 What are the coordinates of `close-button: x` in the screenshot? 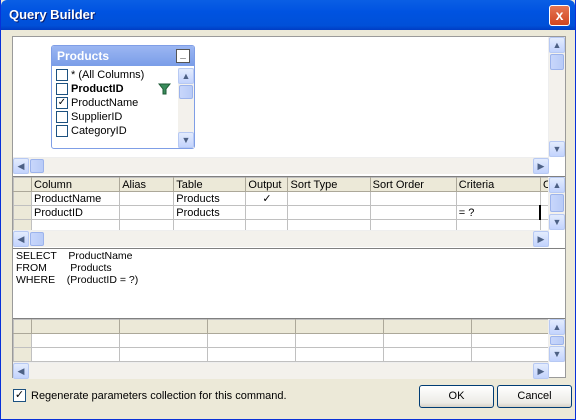 It's located at (559, 15).